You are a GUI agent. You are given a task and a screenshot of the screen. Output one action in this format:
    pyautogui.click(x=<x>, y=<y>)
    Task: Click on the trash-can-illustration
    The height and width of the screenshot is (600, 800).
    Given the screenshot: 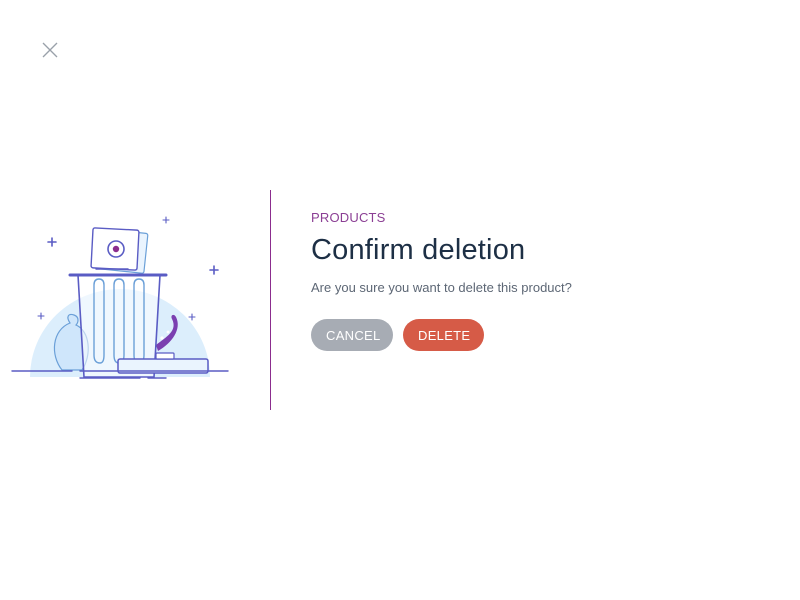 What is the action you would take?
    pyautogui.click(x=121, y=295)
    